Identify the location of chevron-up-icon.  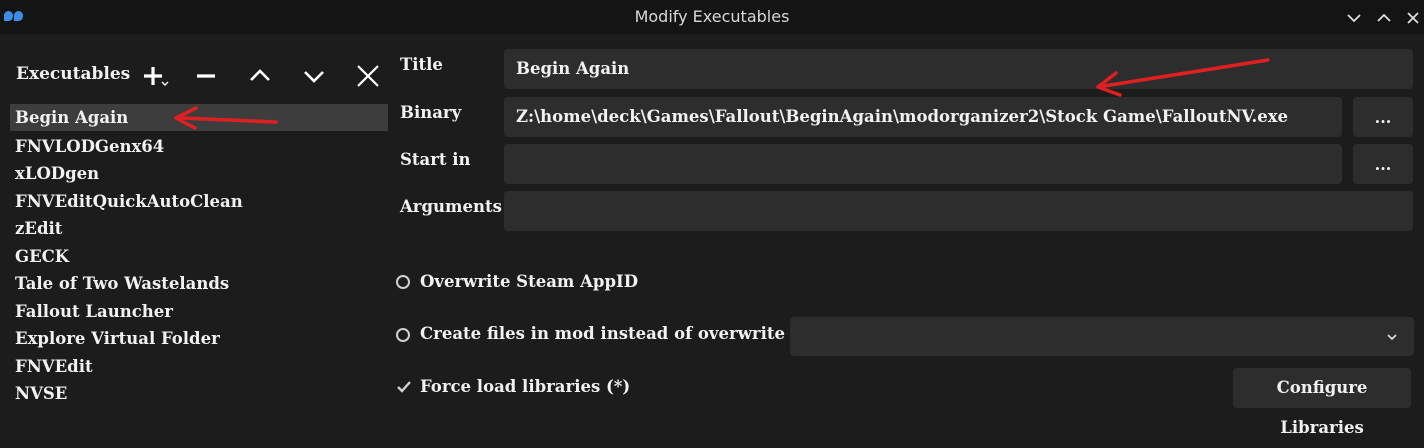
(260, 75).